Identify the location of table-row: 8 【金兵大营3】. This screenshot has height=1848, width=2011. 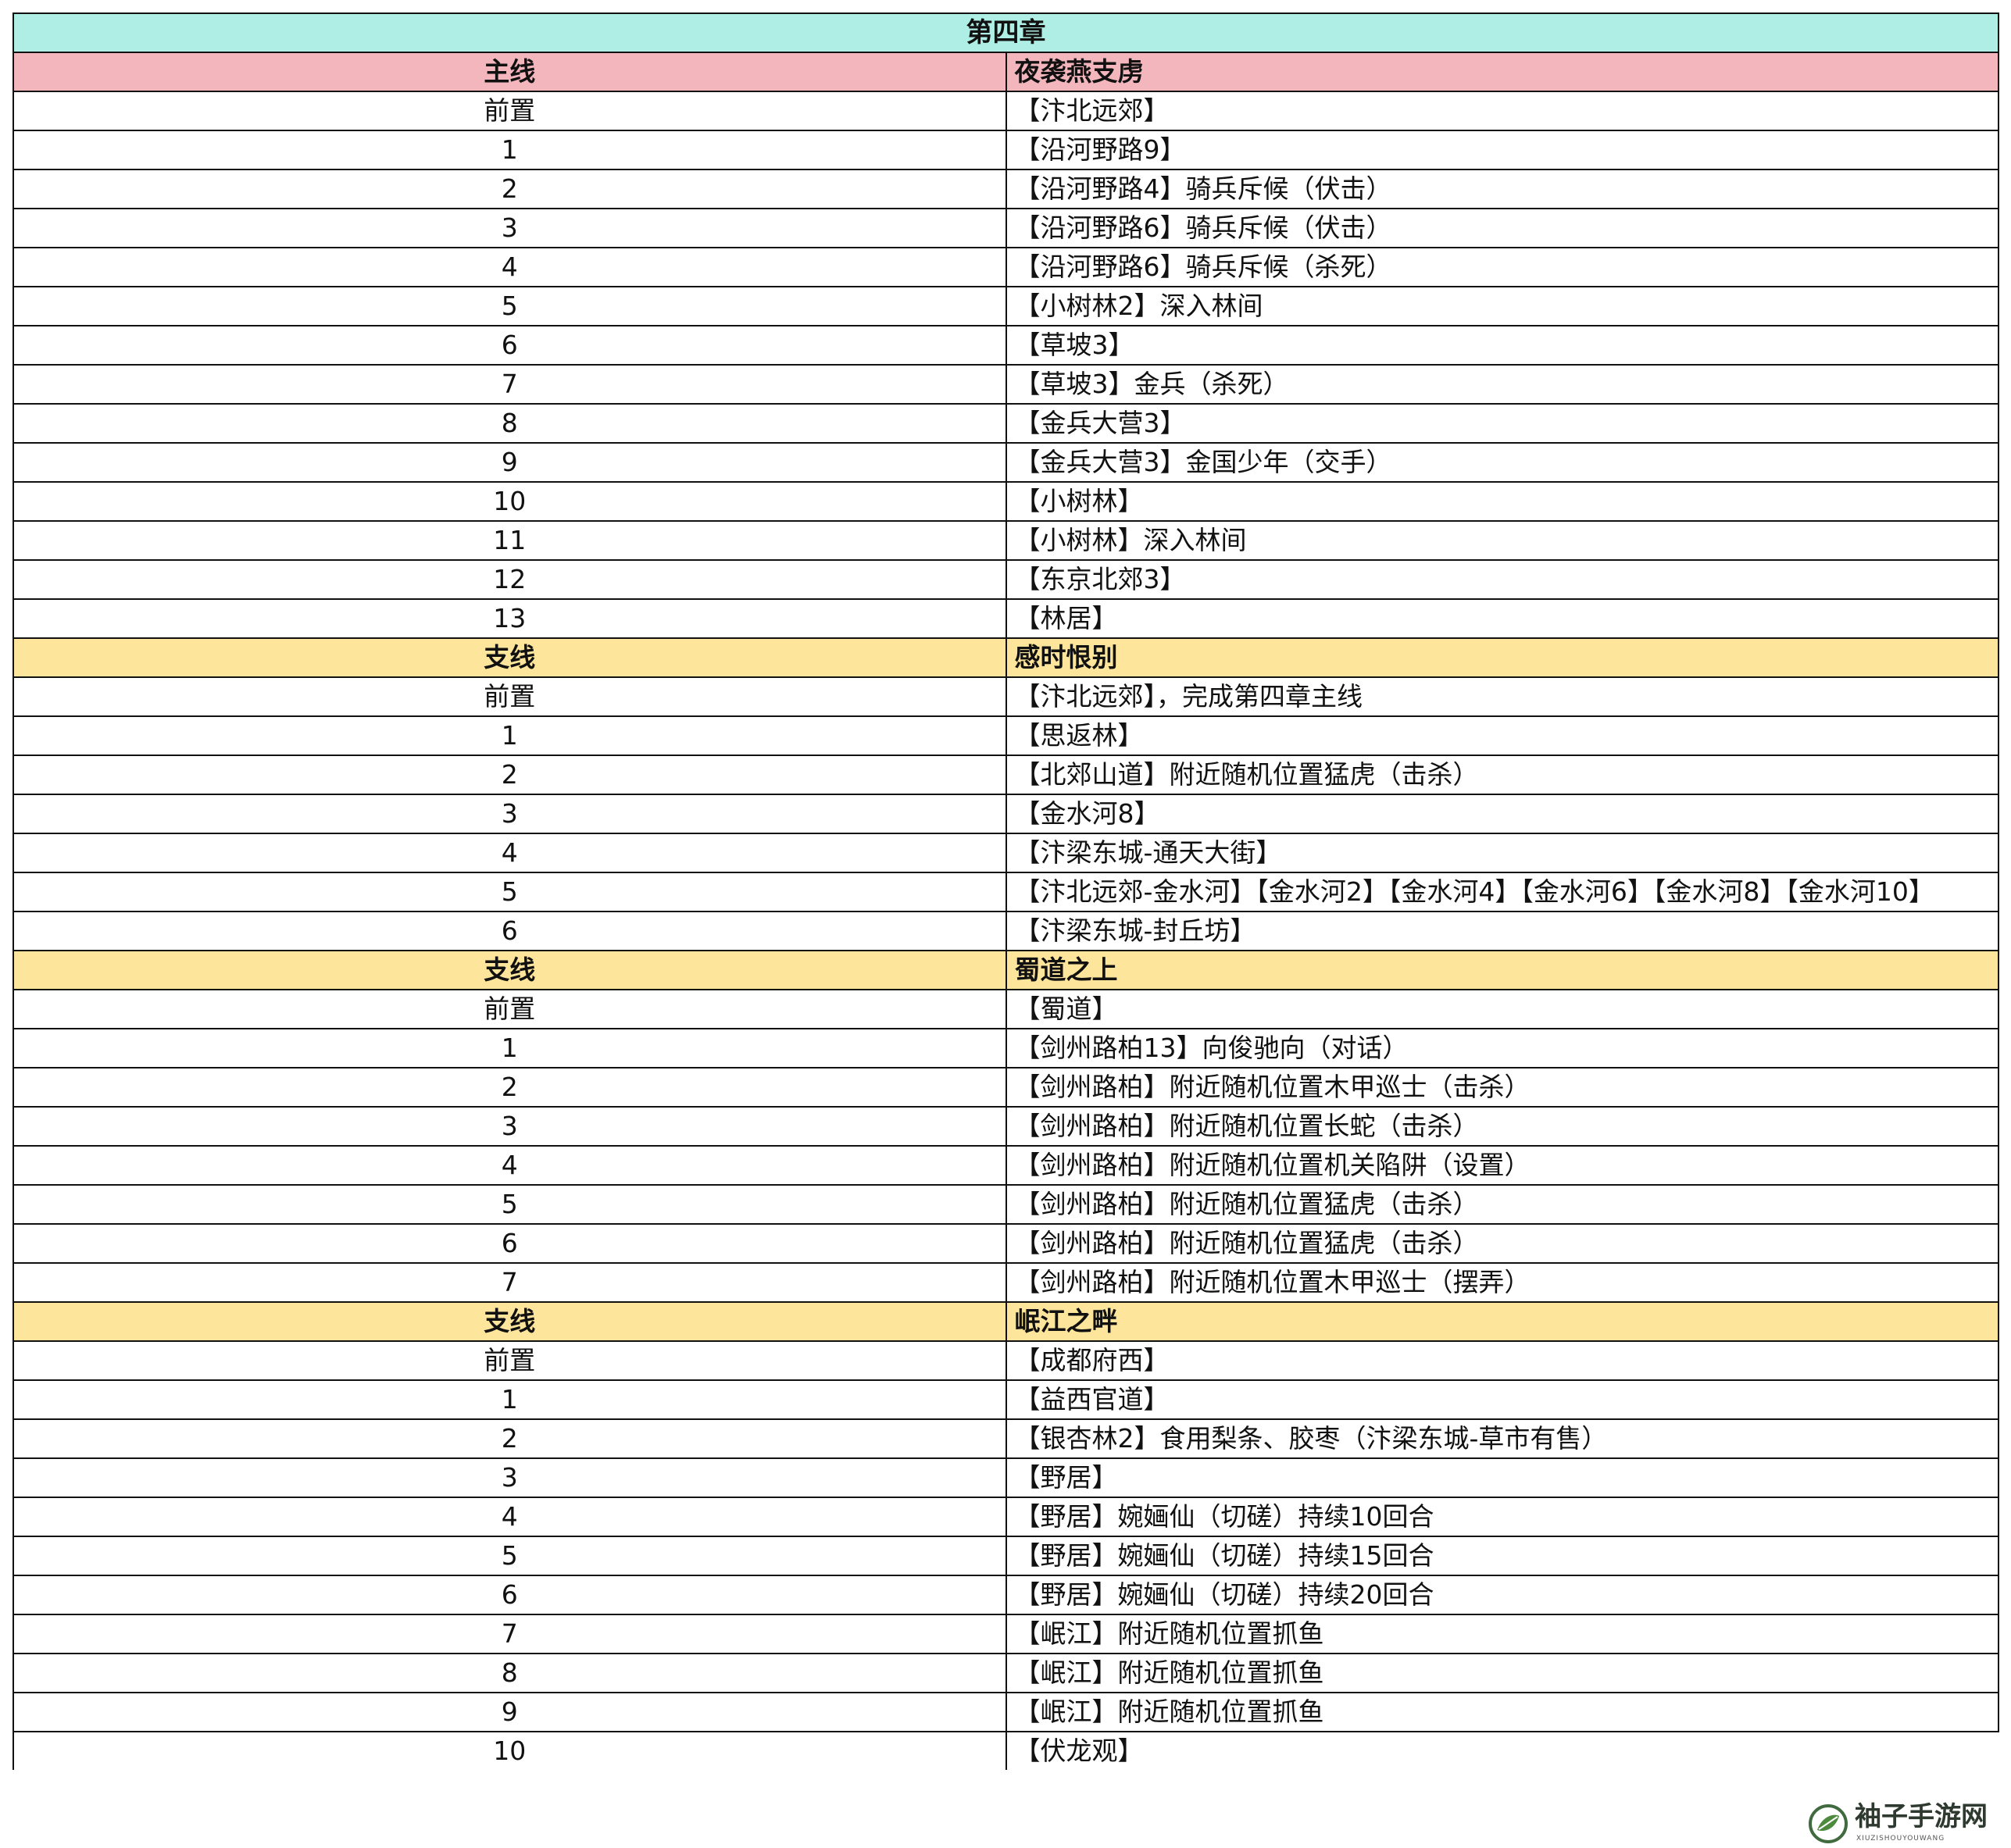
(1006, 423).